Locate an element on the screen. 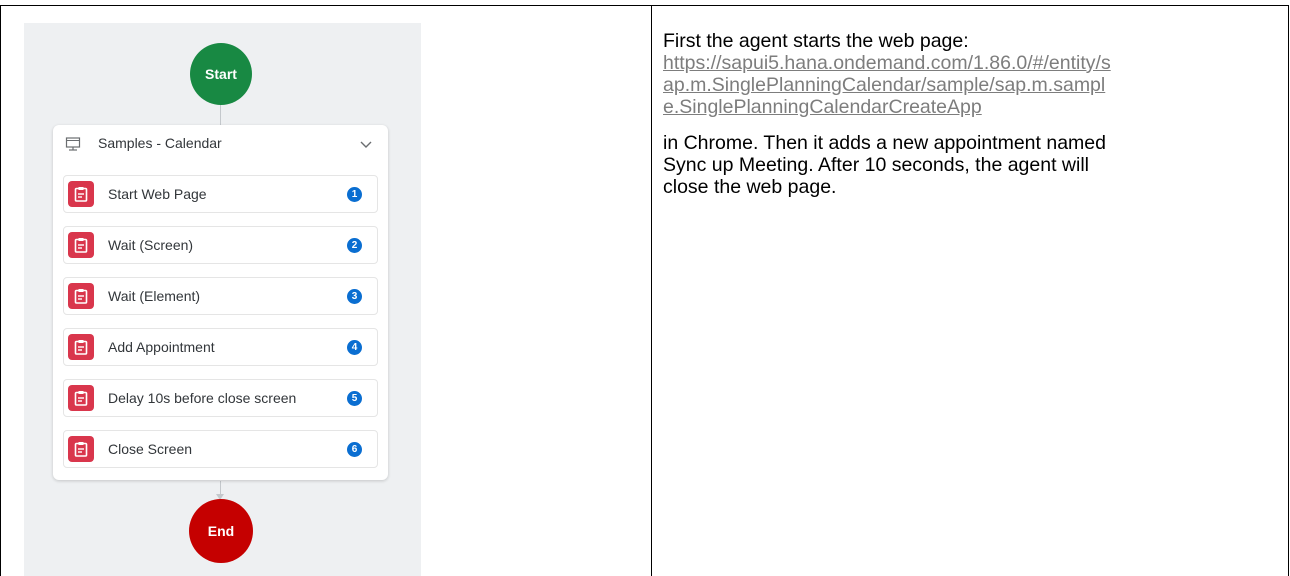 This screenshot has width=1290, height=576. step-number-badge: 4 is located at coordinates (354, 347).